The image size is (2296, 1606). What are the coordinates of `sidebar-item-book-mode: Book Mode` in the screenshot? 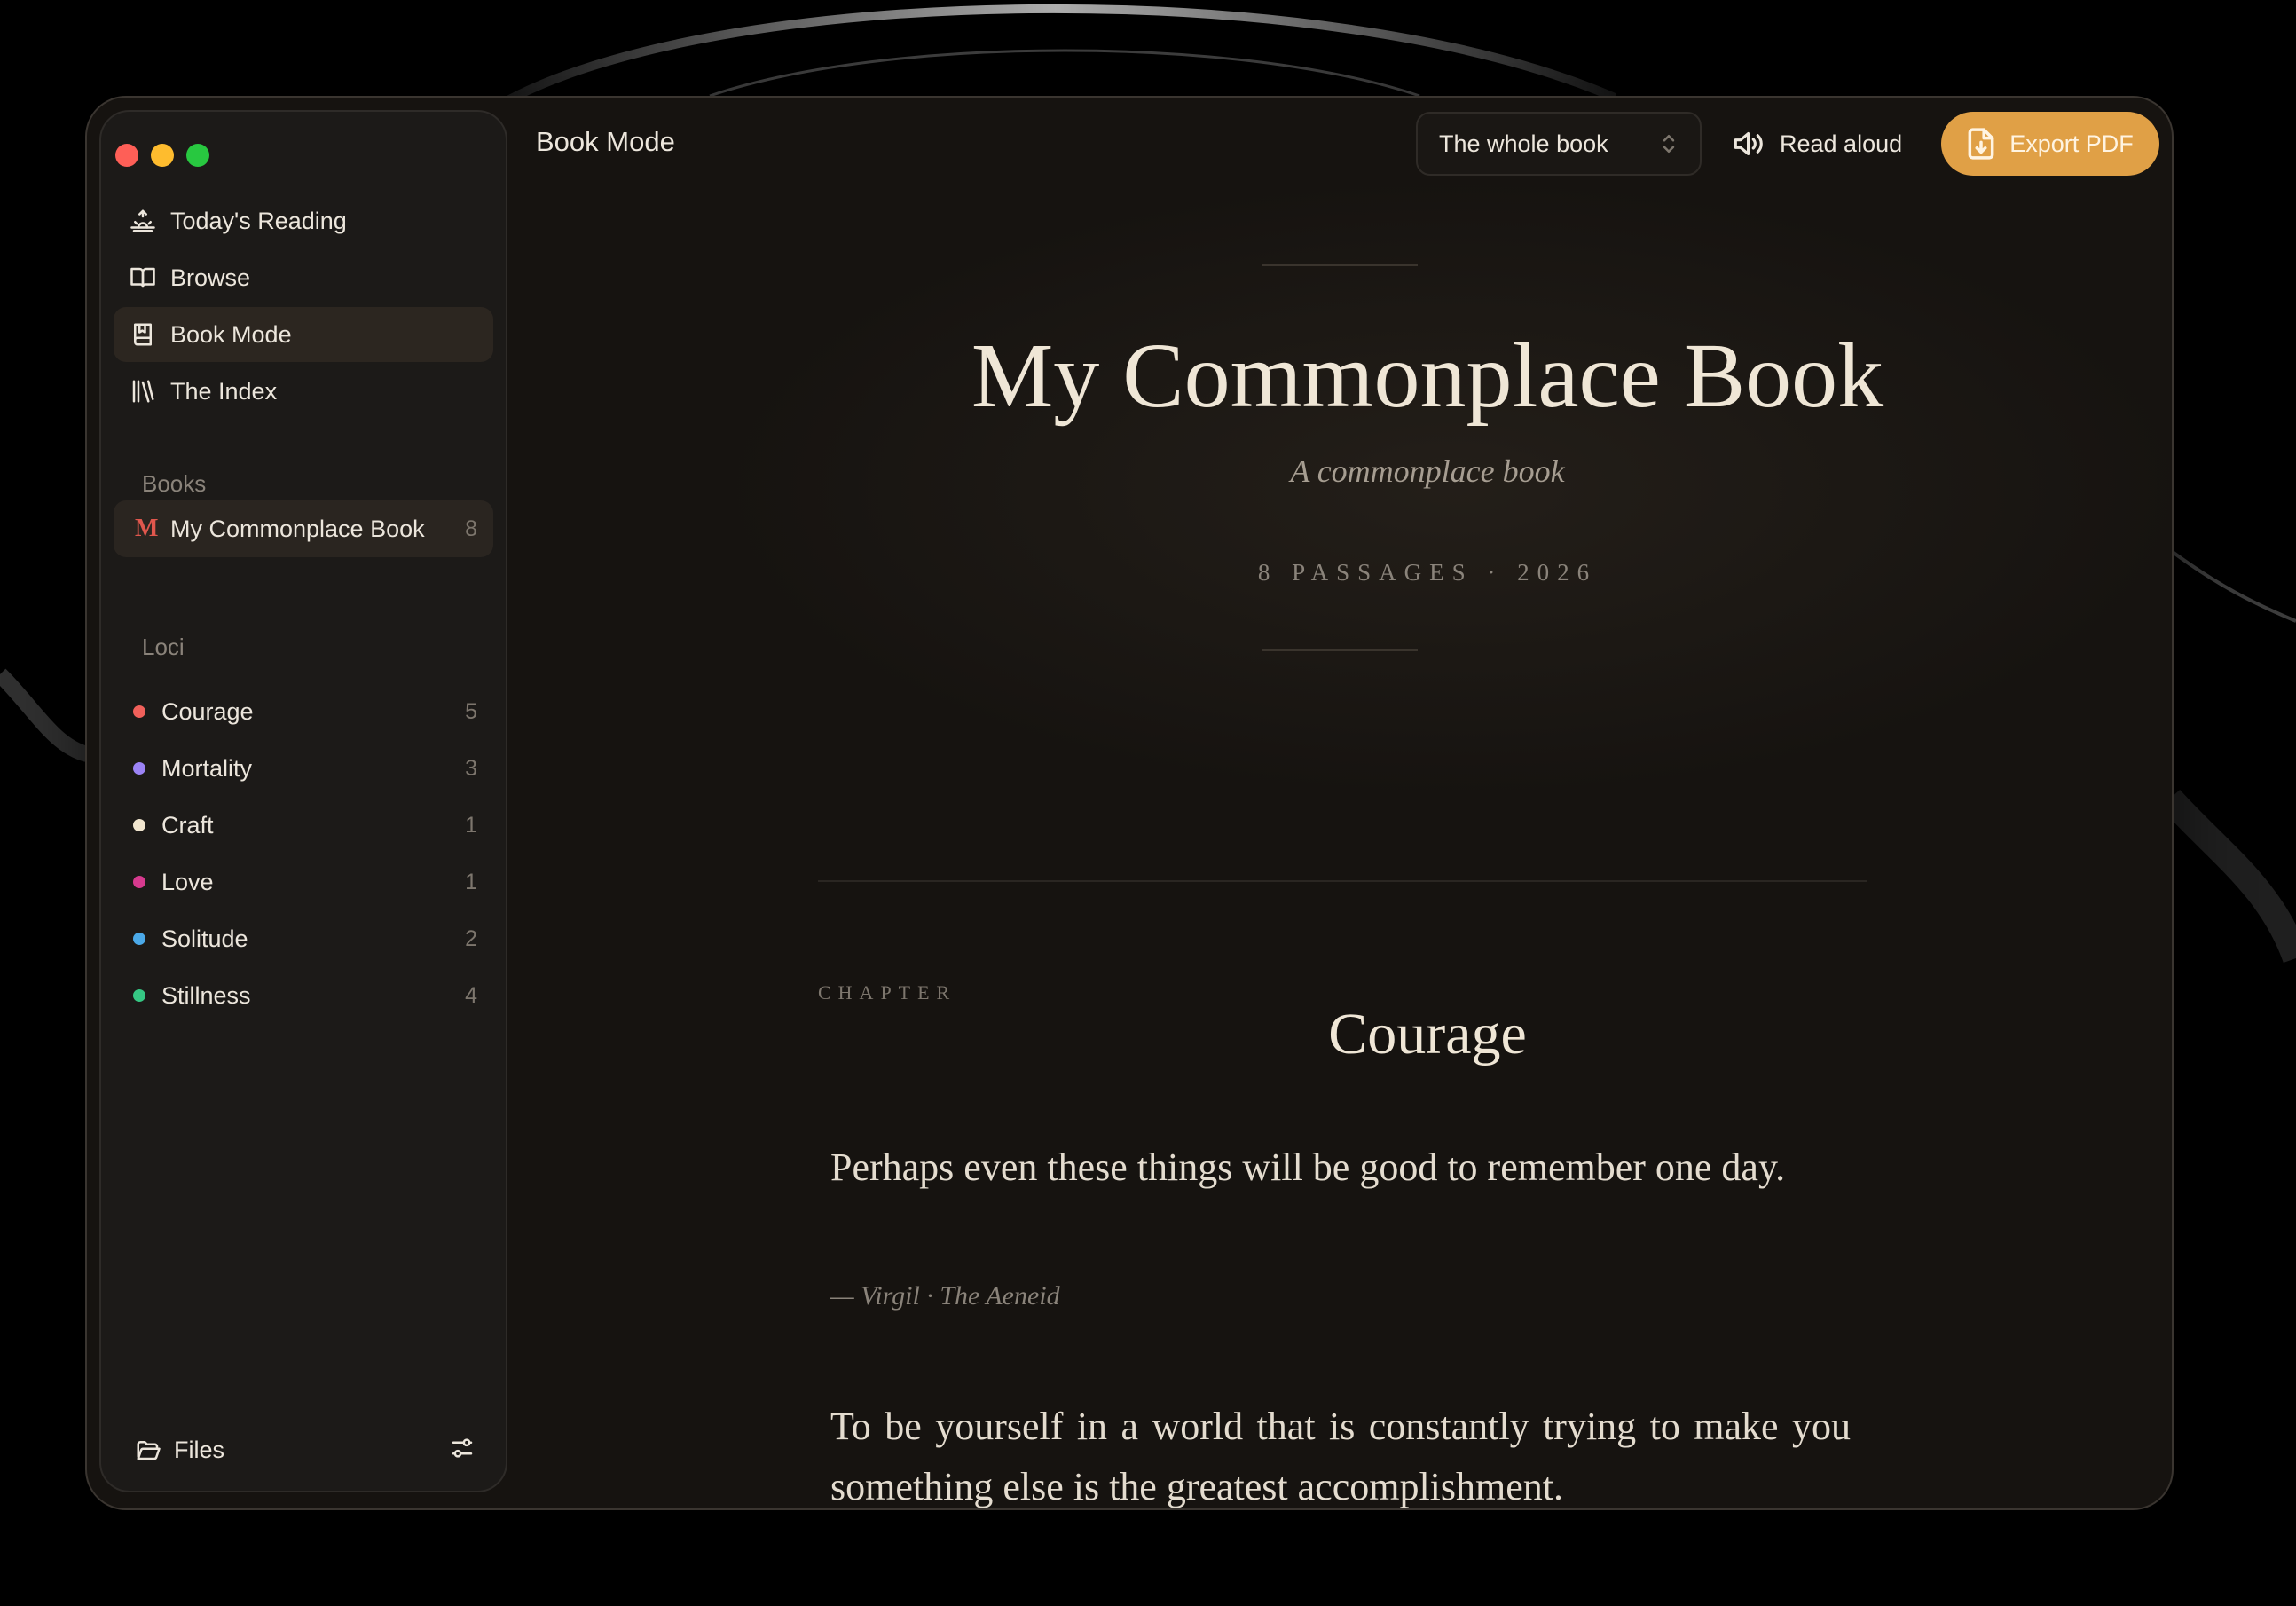 It's located at (303, 334).